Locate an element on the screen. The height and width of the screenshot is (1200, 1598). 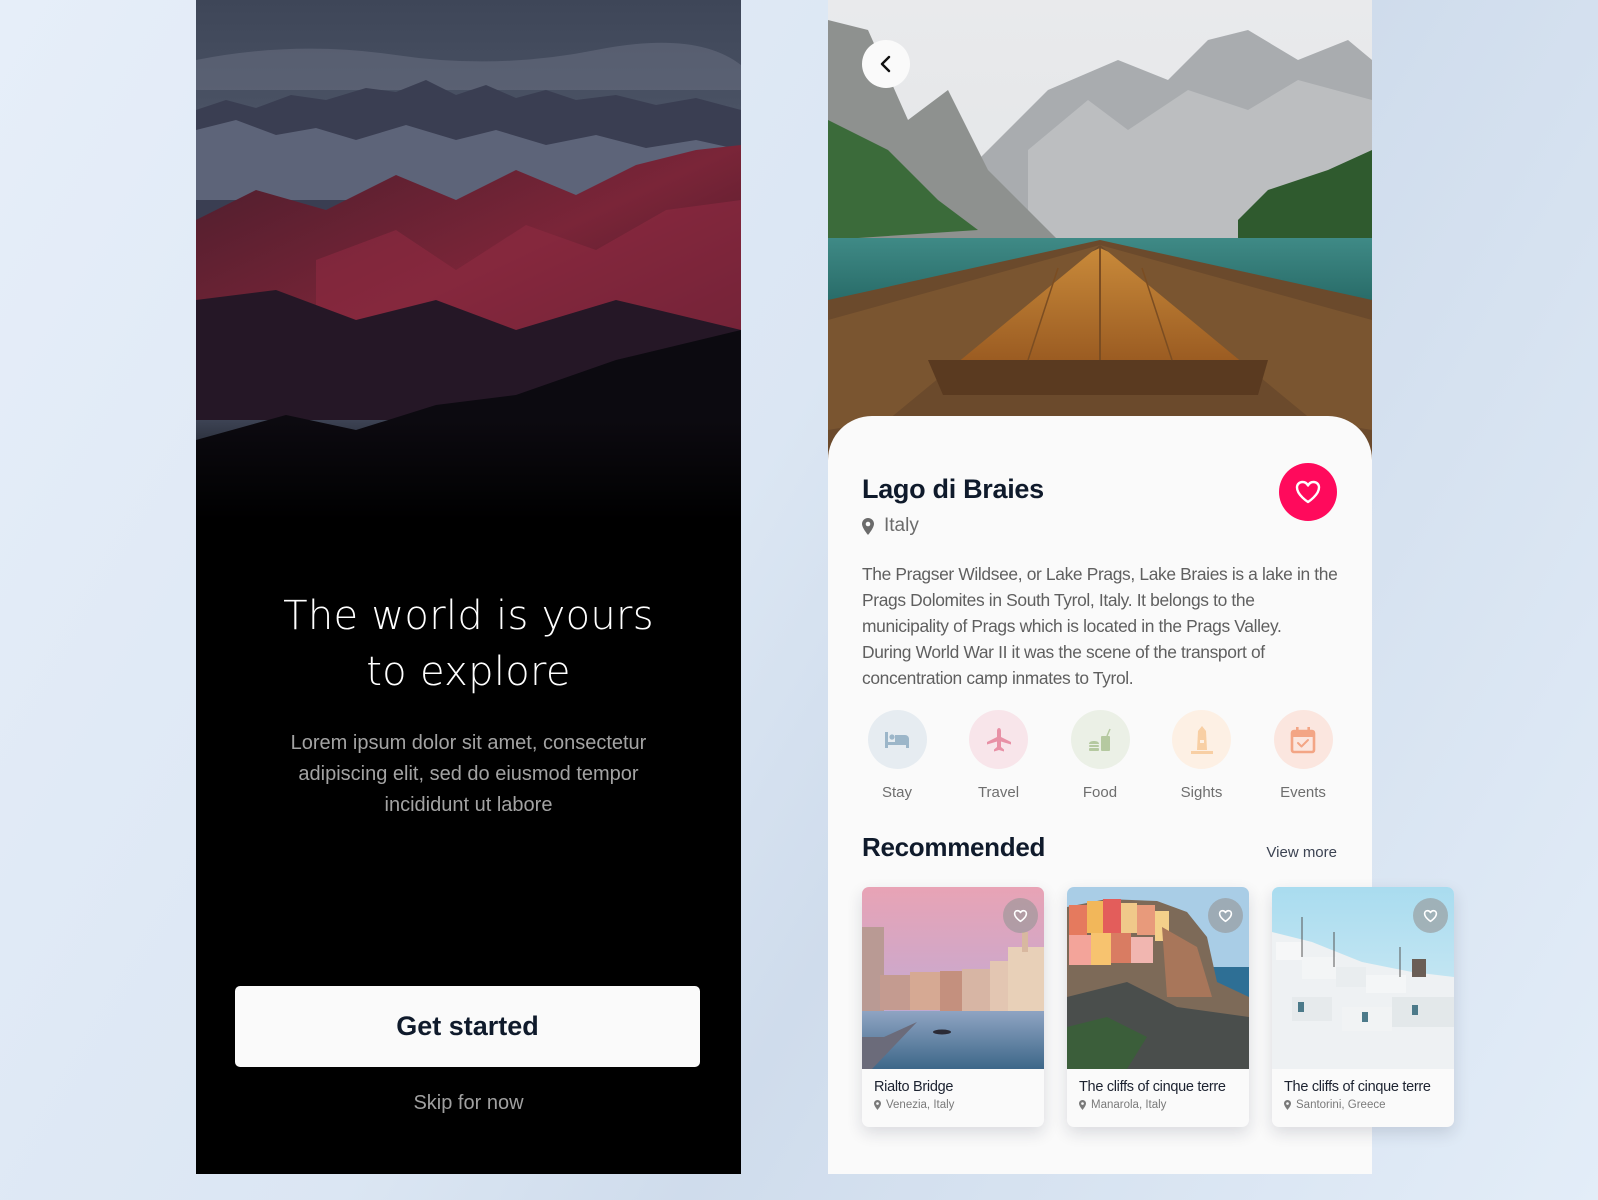
category-food: Food is located at coordinates (1100, 755).